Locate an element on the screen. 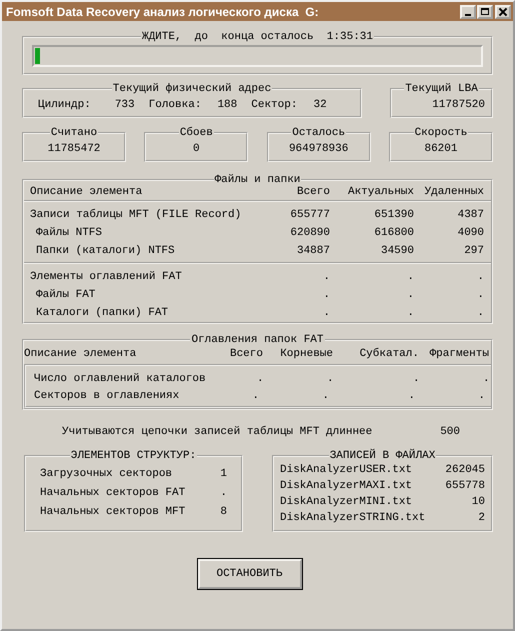 The width and height of the screenshot is (515, 631). table-cell-text: 651390 is located at coordinates (393, 215).